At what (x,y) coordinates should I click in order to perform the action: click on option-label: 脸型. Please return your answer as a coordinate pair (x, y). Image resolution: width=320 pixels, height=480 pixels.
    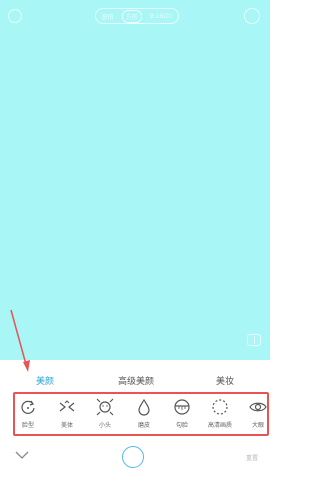
    Looking at the image, I should click on (27, 425).